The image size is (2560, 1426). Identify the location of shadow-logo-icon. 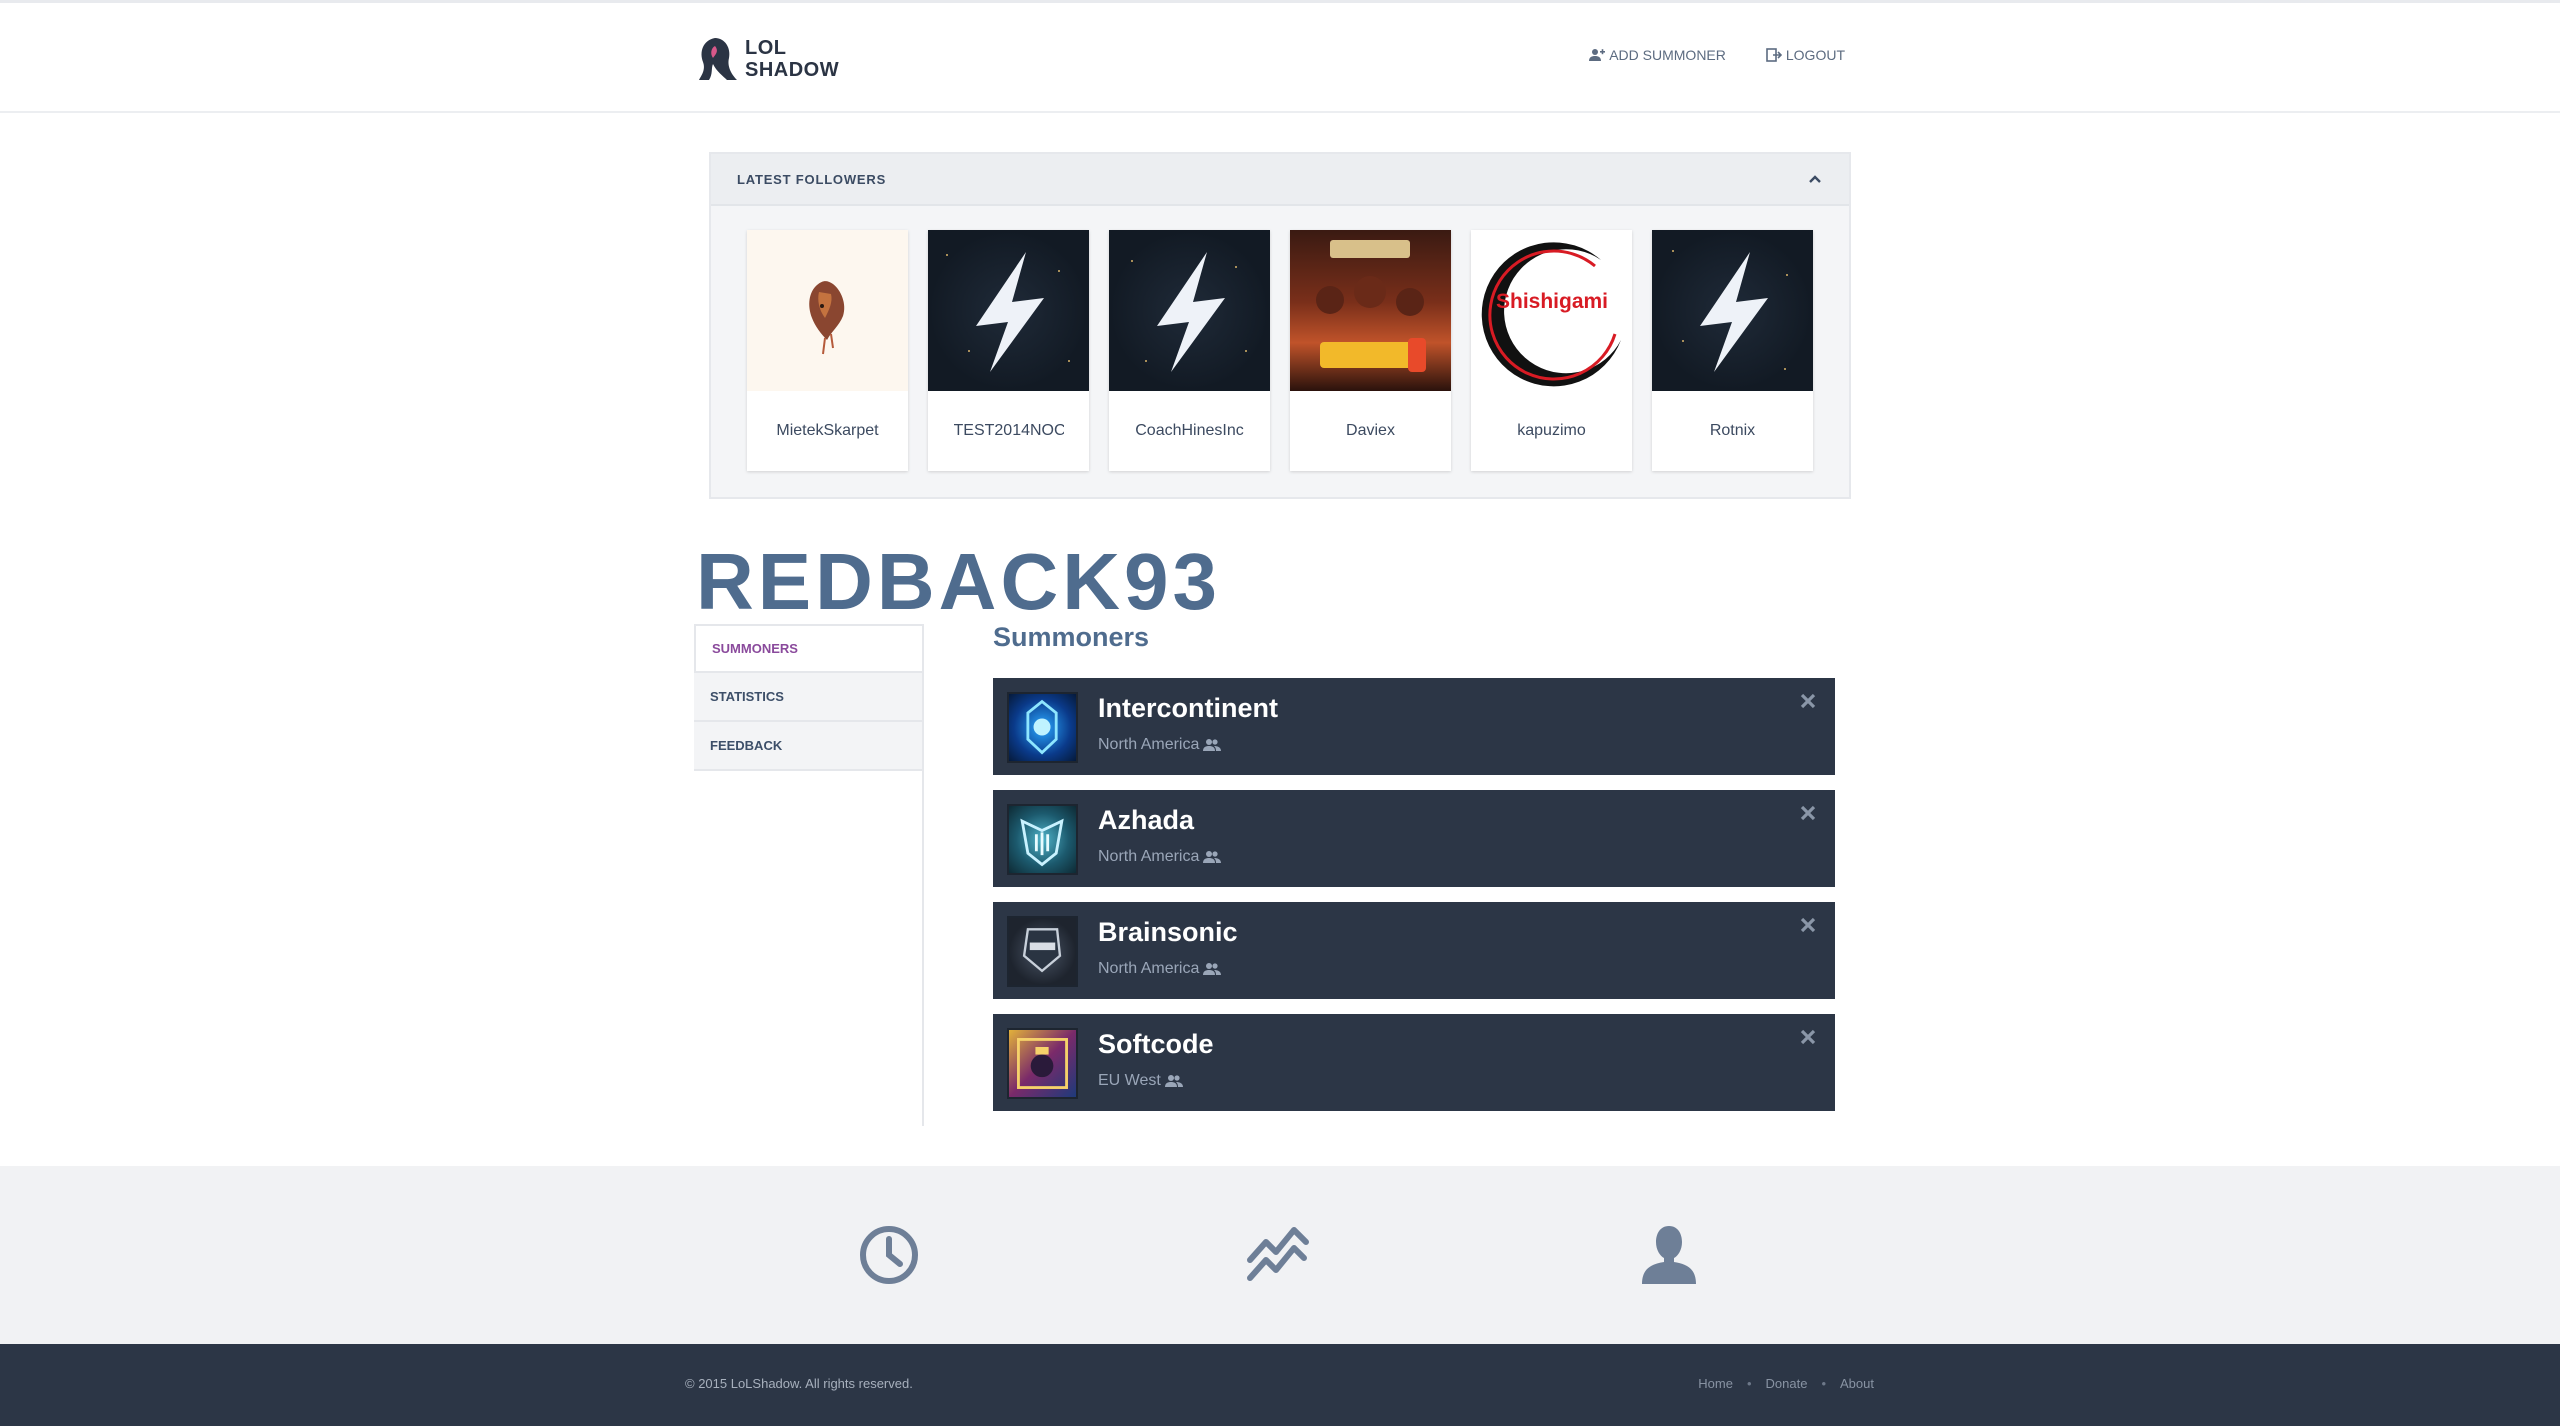
(719, 59).